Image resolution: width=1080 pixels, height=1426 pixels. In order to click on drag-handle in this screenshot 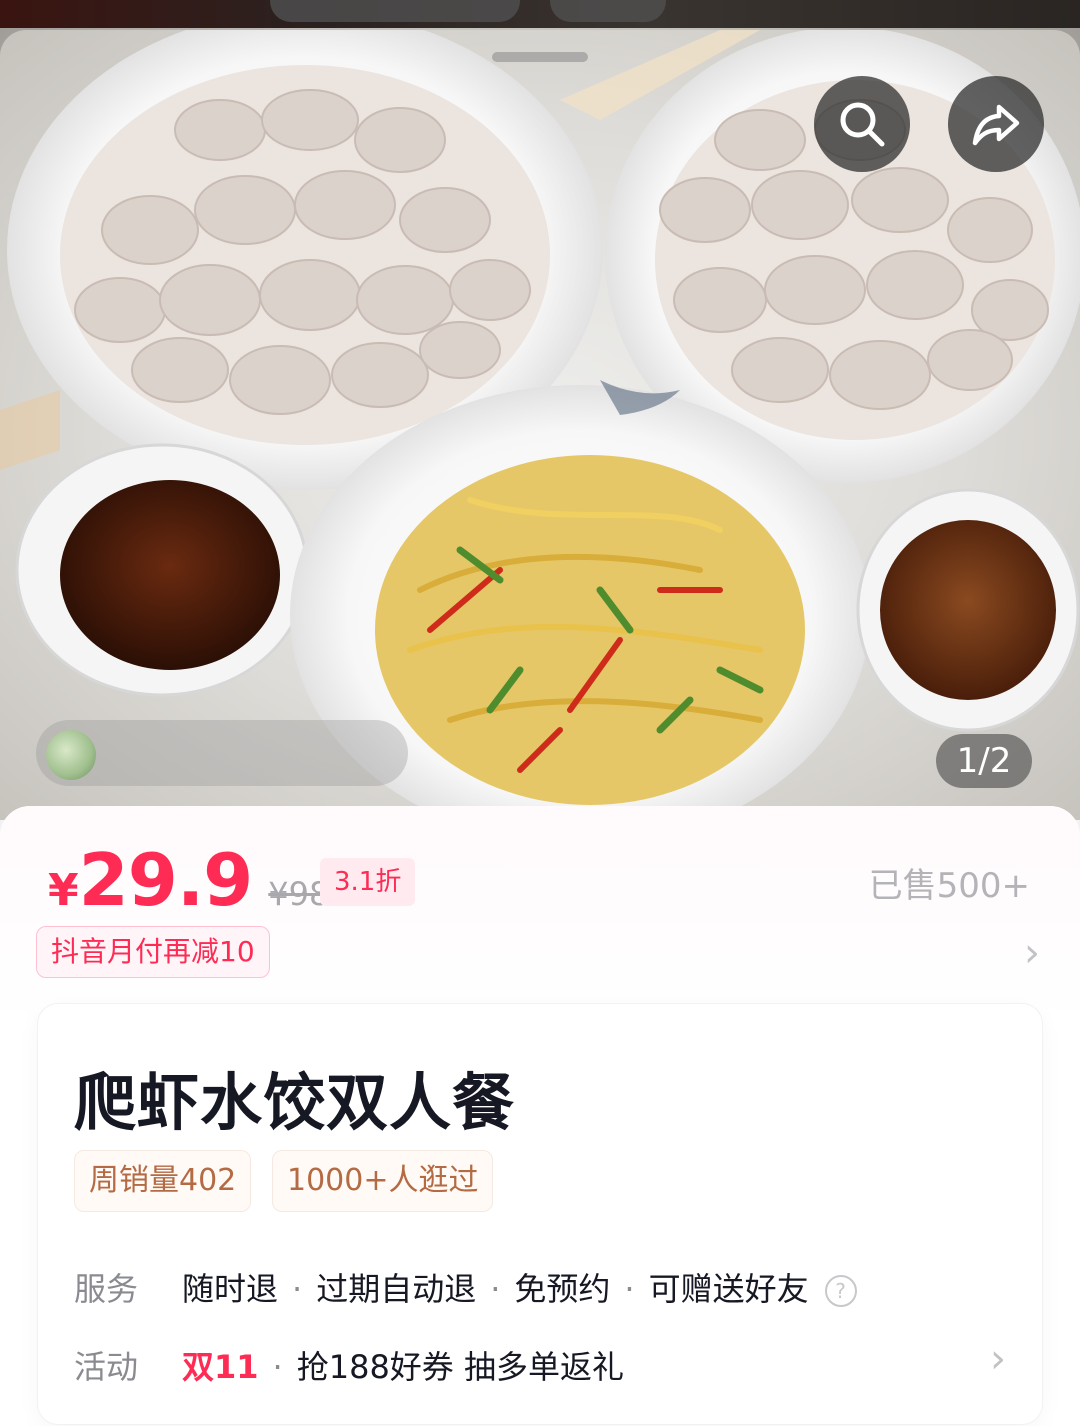, I will do `click(540, 57)`.